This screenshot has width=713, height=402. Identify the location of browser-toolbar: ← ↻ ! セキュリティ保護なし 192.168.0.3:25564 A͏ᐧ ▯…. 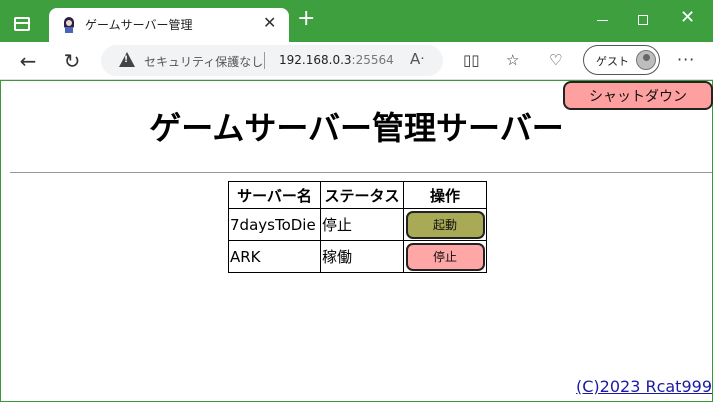
(356, 61).